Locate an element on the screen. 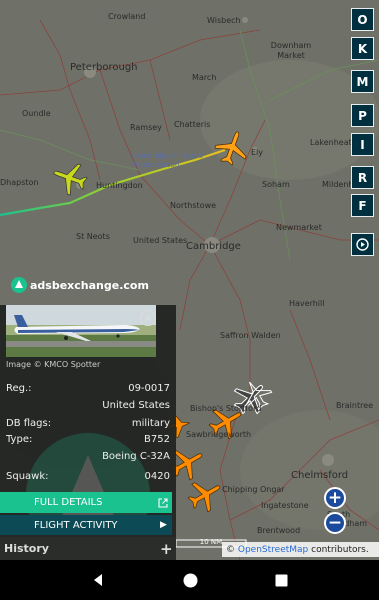  place-label: Soham is located at coordinates (276, 184).